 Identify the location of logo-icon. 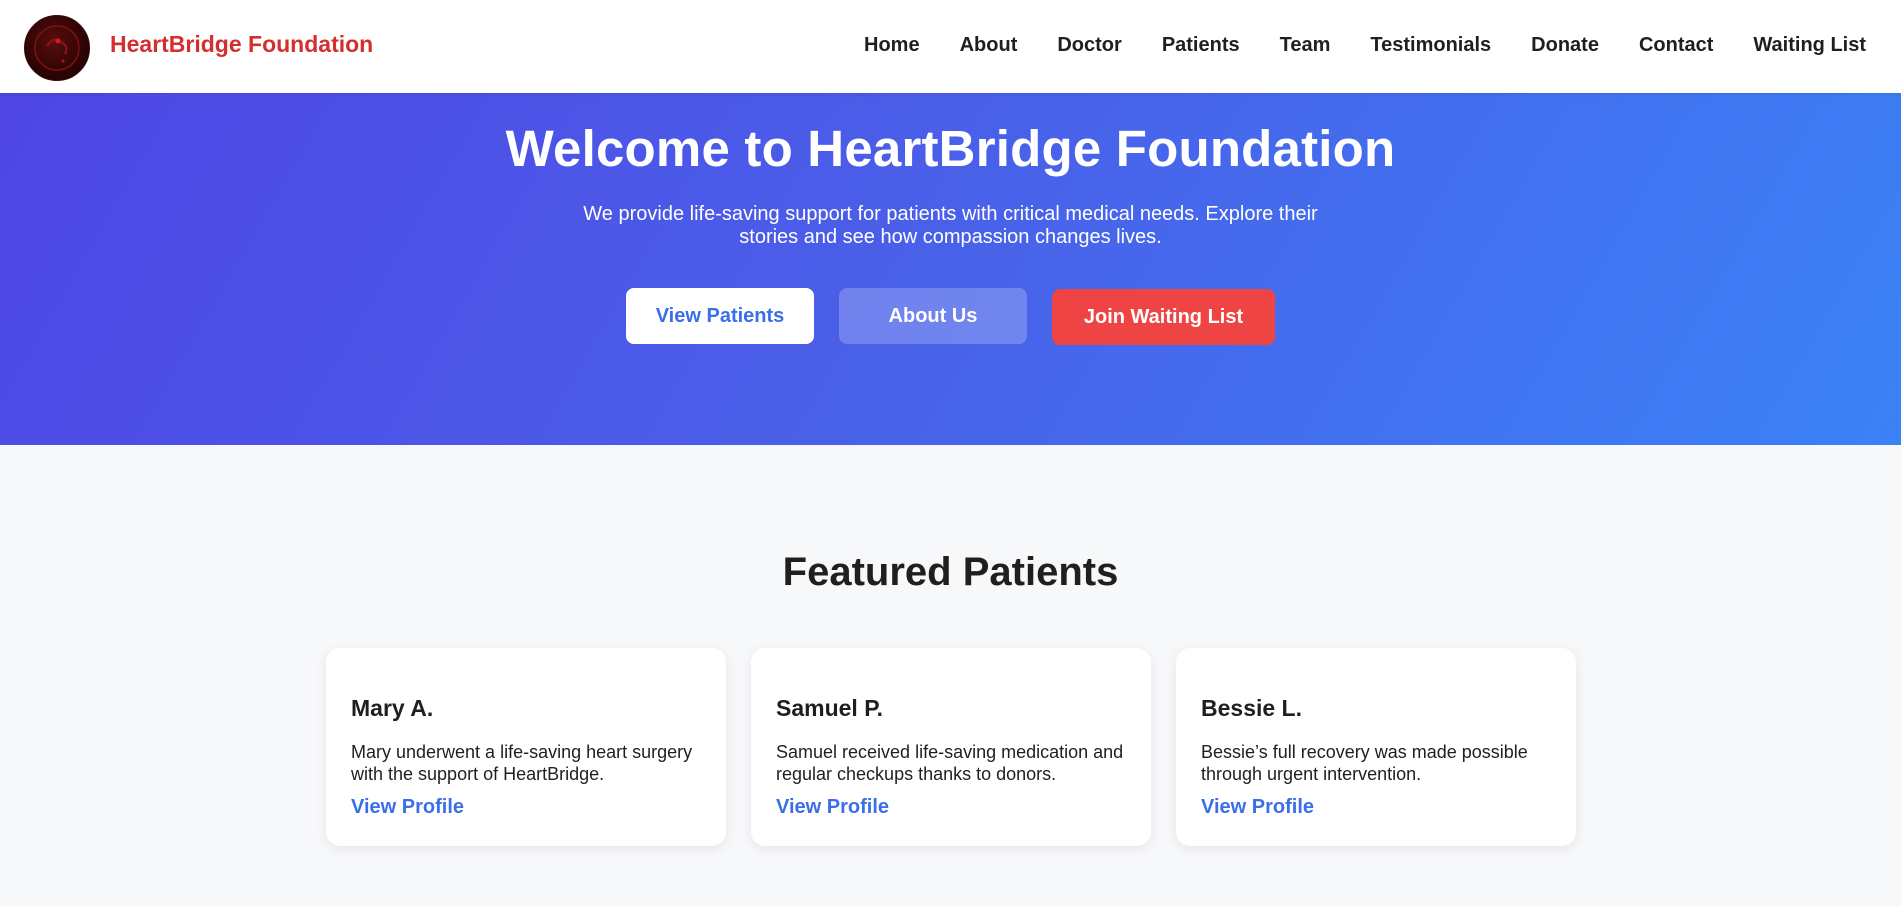
(57, 48).